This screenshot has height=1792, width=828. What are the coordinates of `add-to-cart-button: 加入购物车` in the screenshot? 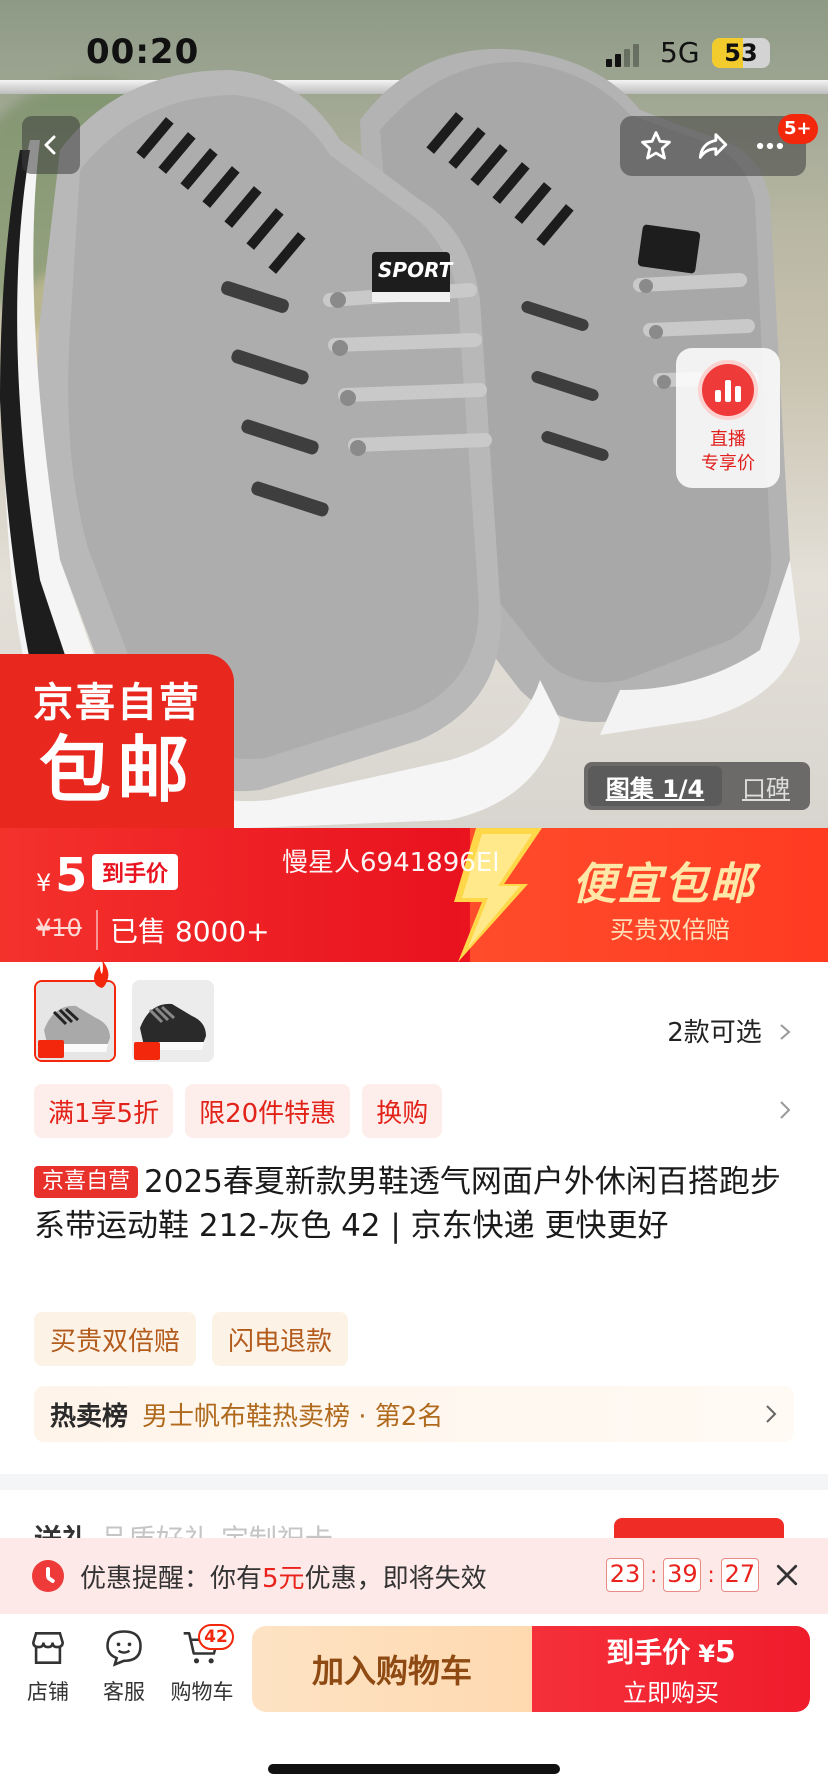 It's located at (392, 1669).